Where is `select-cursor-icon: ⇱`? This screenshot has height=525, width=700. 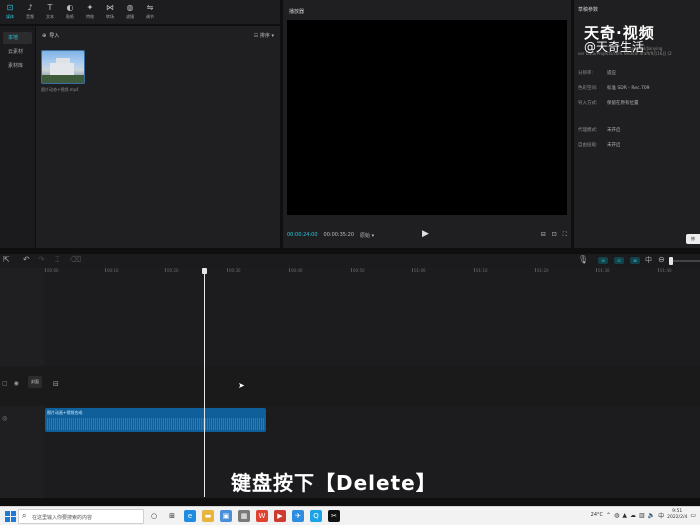
select-cursor-icon: ⇱ is located at coordinates (6, 259).